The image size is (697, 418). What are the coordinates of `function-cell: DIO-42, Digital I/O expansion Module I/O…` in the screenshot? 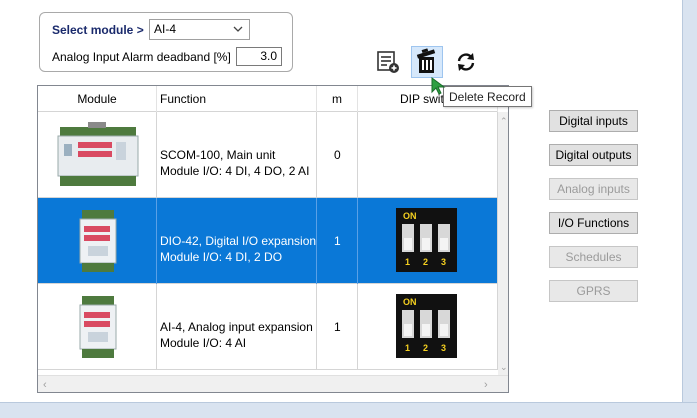 It's located at (237, 241).